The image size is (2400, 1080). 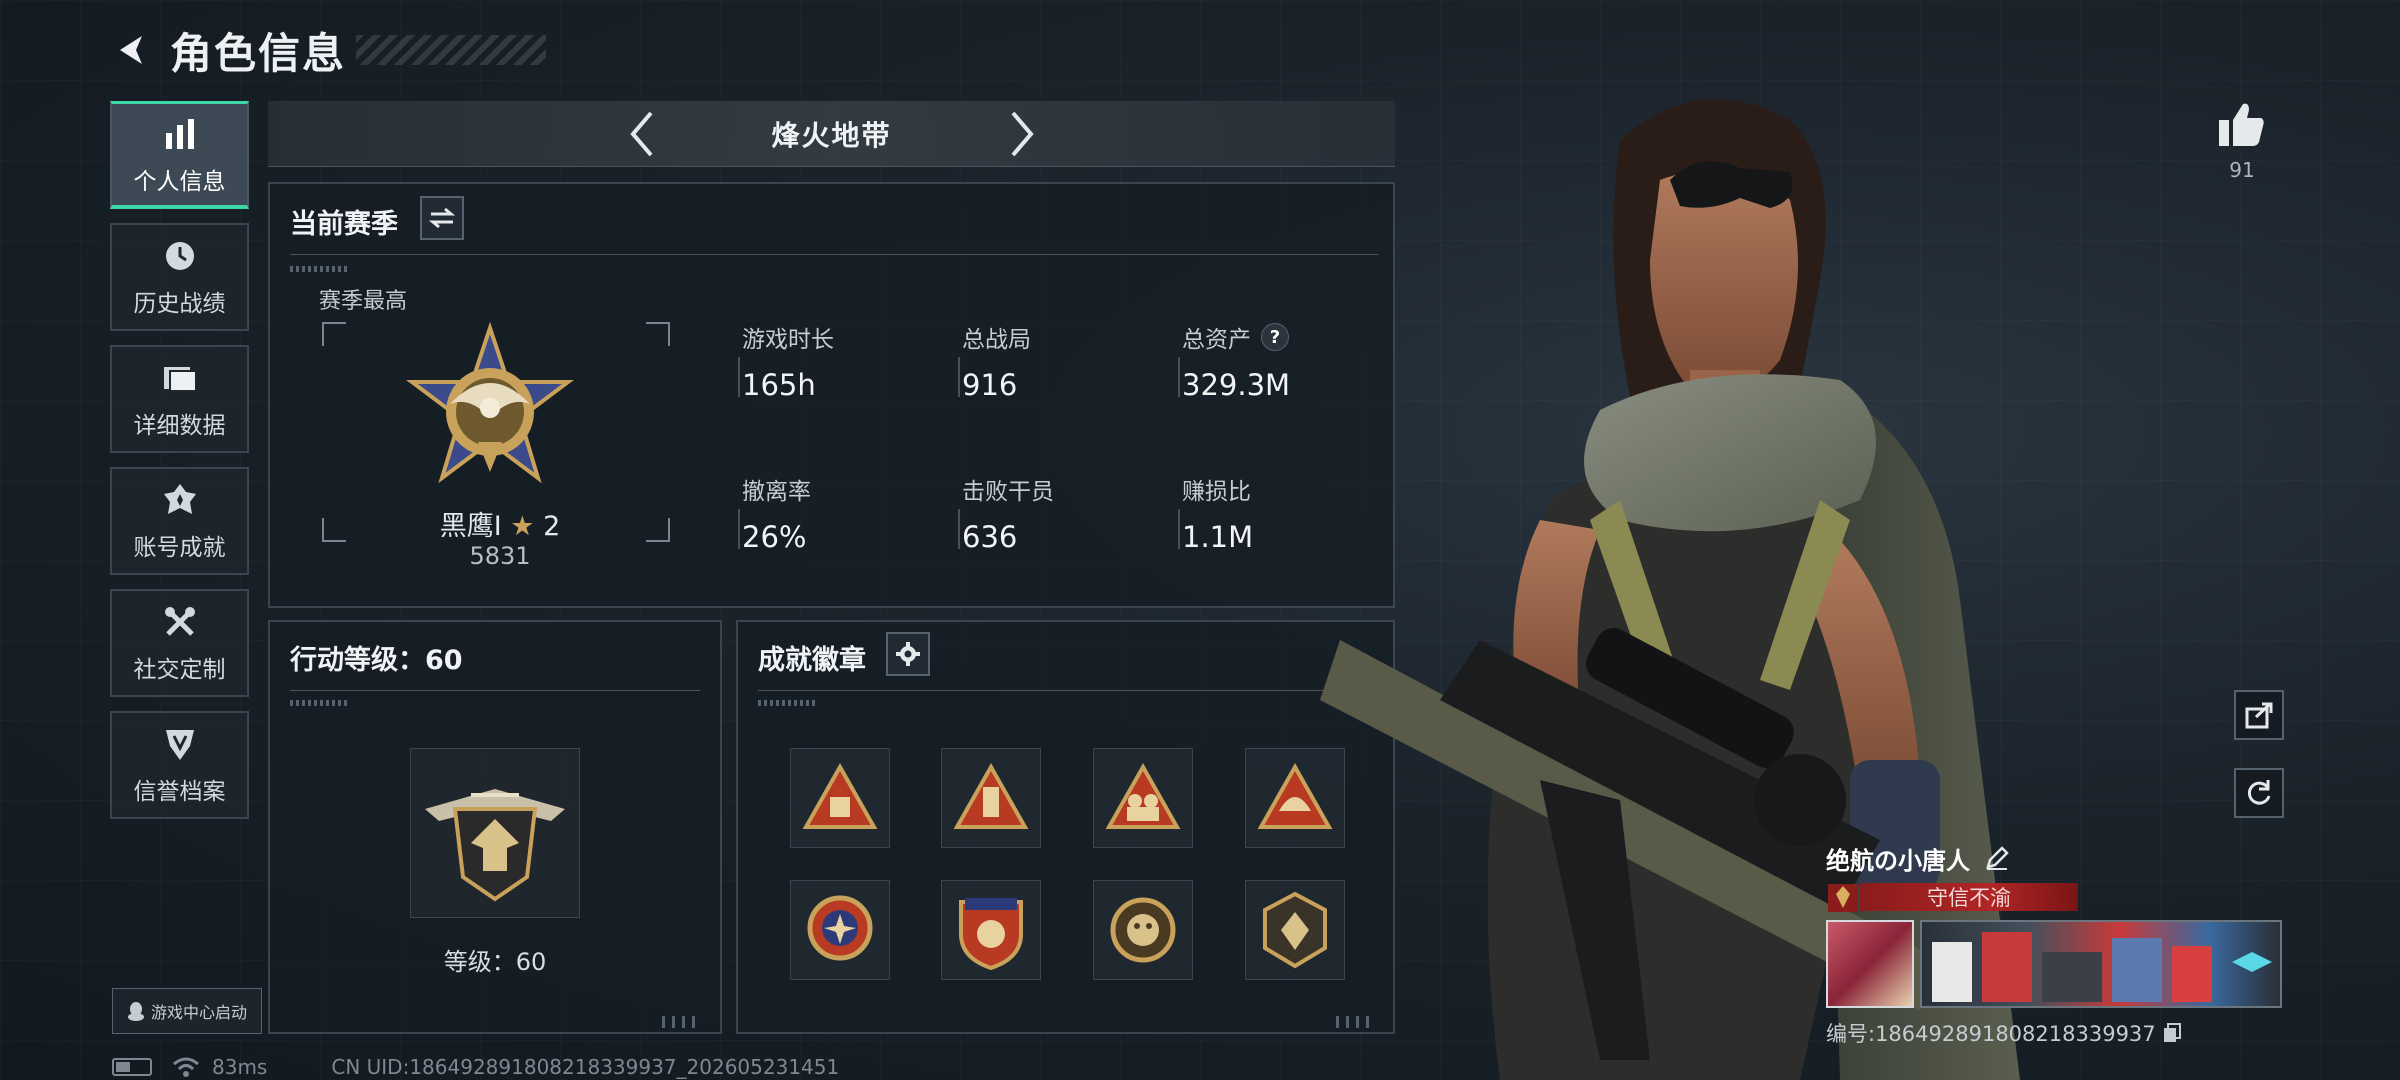 I want to click on avatar-card, so click(x=1870, y=964).